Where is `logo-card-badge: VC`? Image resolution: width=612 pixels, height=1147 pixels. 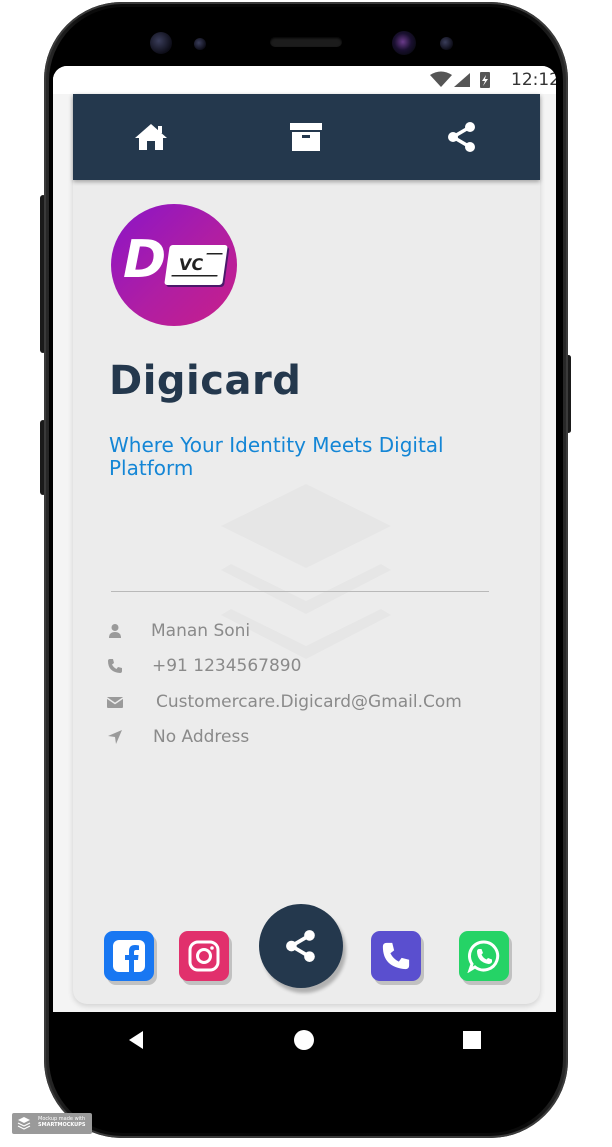 logo-card-badge: VC is located at coordinates (196, 265).